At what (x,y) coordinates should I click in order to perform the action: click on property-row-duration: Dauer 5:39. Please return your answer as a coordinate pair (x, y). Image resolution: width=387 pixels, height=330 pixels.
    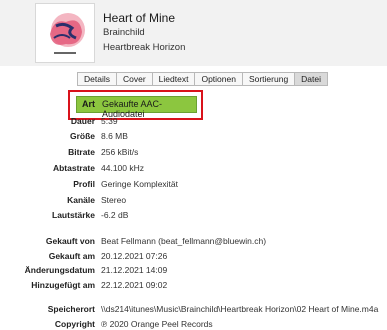
    Looking at the image, I should click on (193, 121).